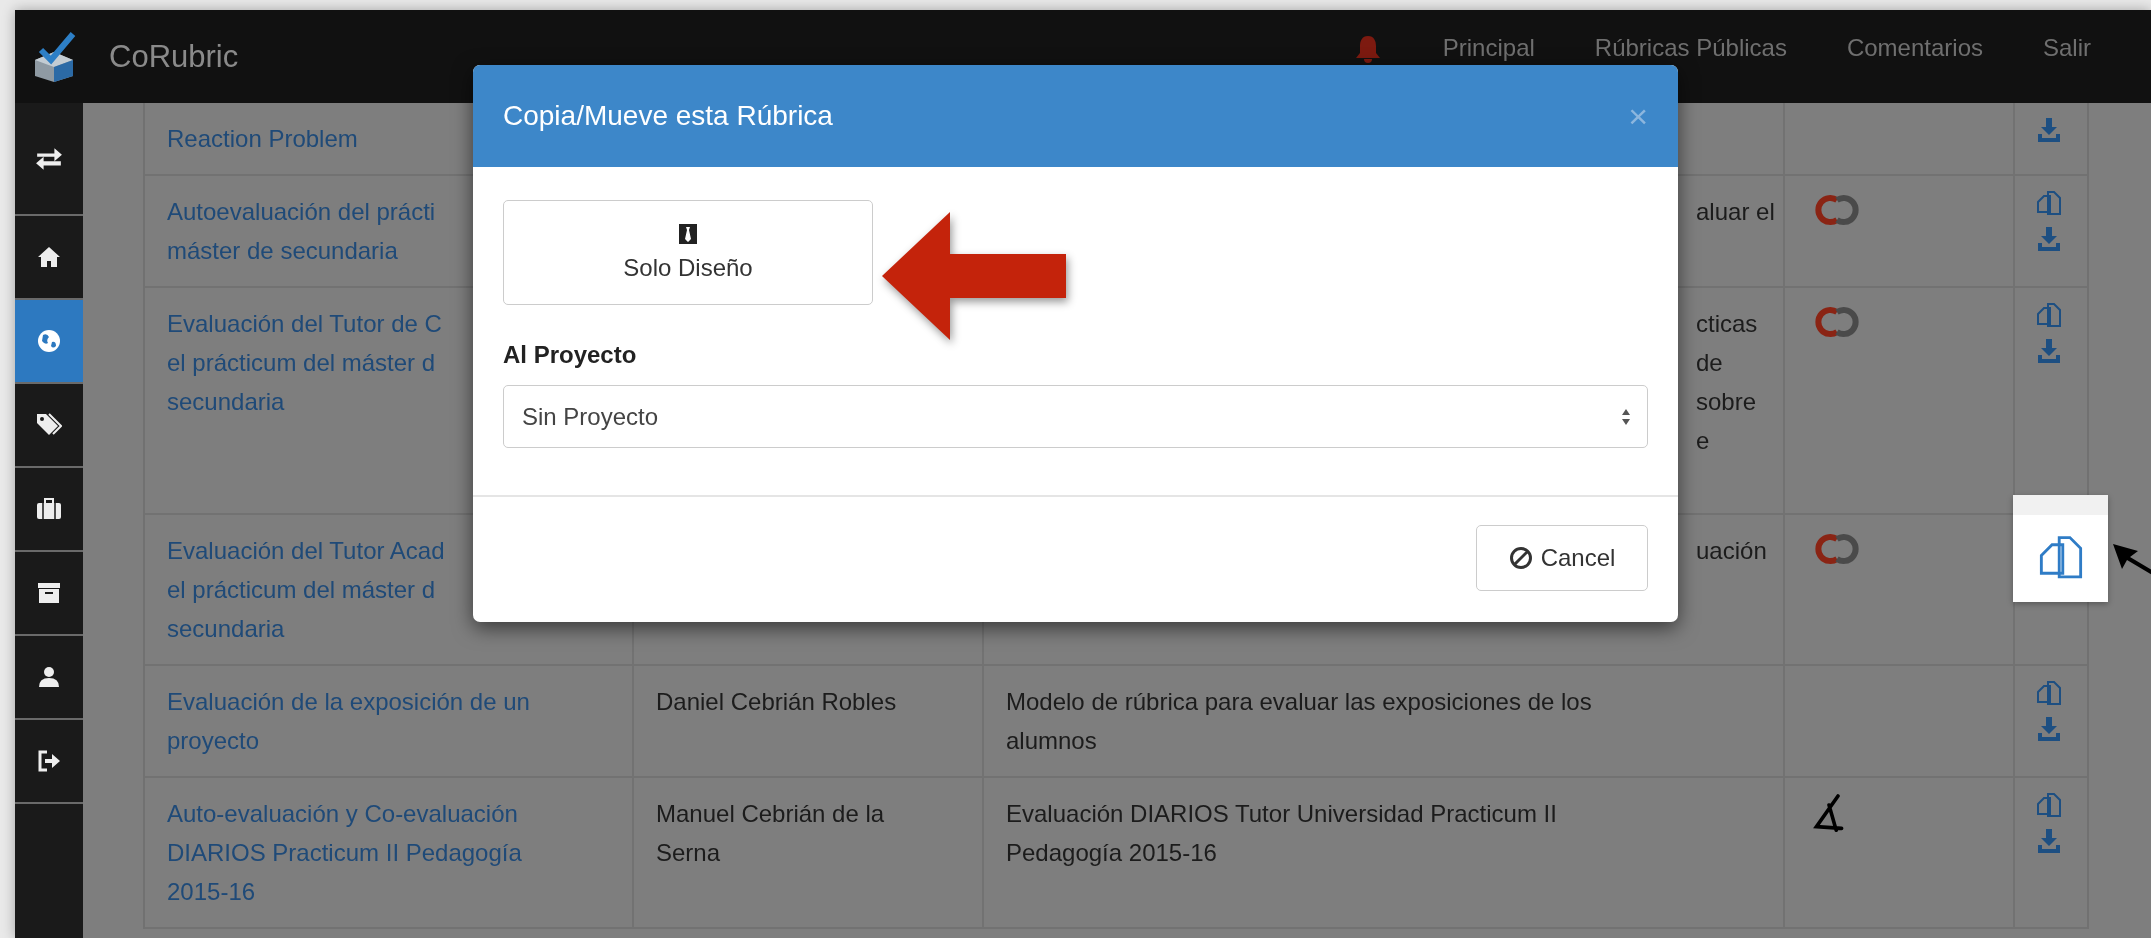  What do you see at coordinates (1914, 48) in the screenshot?
I see `nav-link: Comentarios` at bounding box center [1914, 48].